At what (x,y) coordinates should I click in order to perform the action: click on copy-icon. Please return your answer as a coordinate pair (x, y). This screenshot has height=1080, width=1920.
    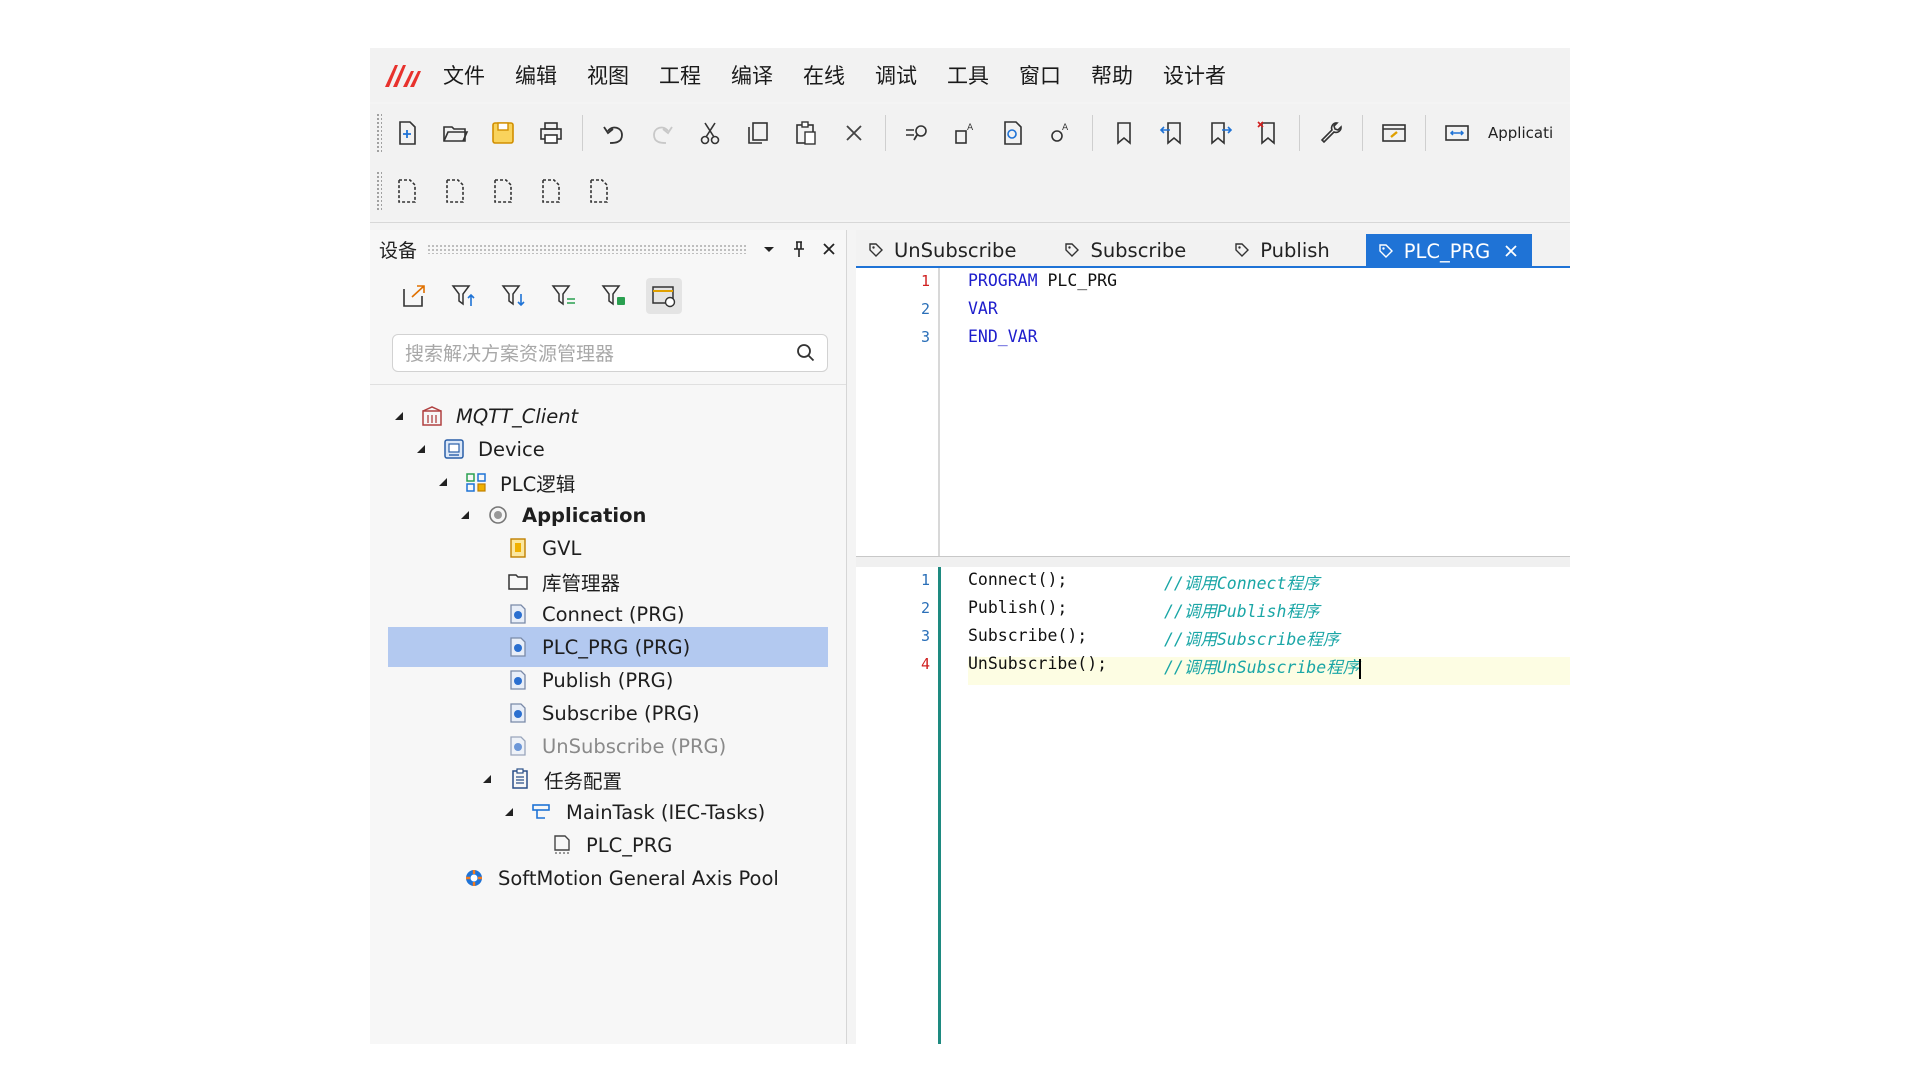
    Looking at the image, I should click on (758, 133).